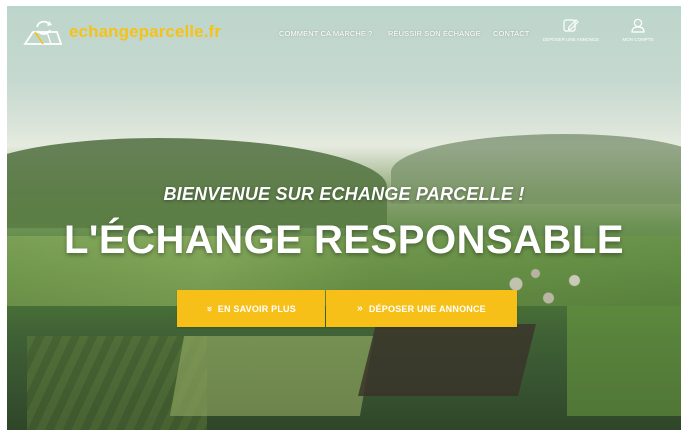 The height and width of the screenshot is (430, 681). What do you see at coordinates (638, 25) in the screenshot?
I see `user-icon` at bounding box center [638, 25].